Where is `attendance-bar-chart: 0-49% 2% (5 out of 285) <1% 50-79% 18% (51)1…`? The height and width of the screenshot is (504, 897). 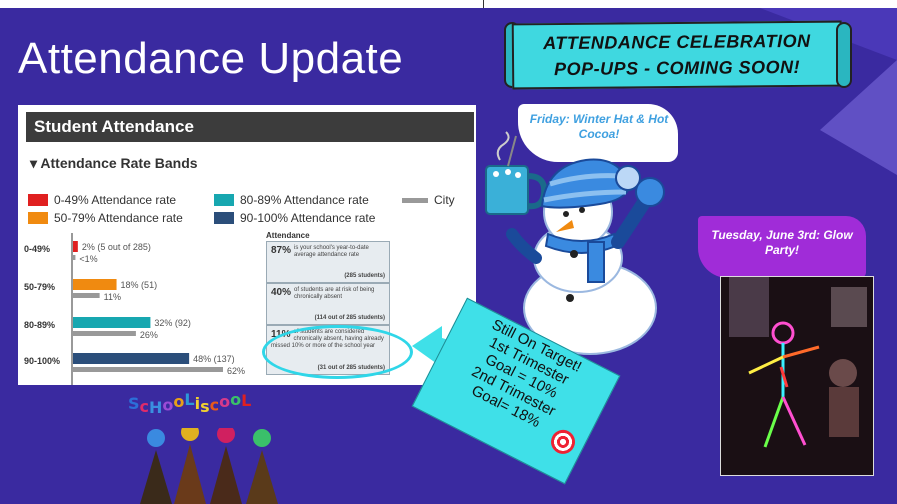
attendance-bar-chart: 0-49% 2% (5 out of 285) <1% 50-79% 18% (51)1… is located at coordinates (134, 309).